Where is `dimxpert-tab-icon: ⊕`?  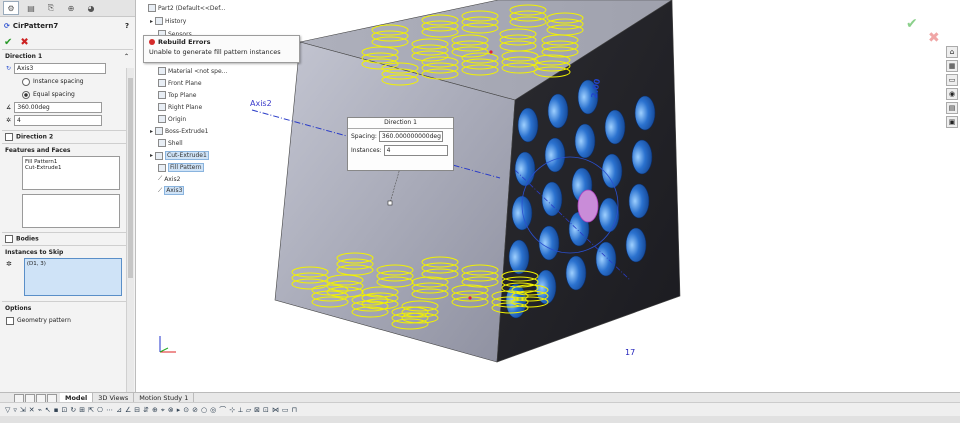
dimxpert-tab-icon: ⊕ is located at coordinates (71, 8).